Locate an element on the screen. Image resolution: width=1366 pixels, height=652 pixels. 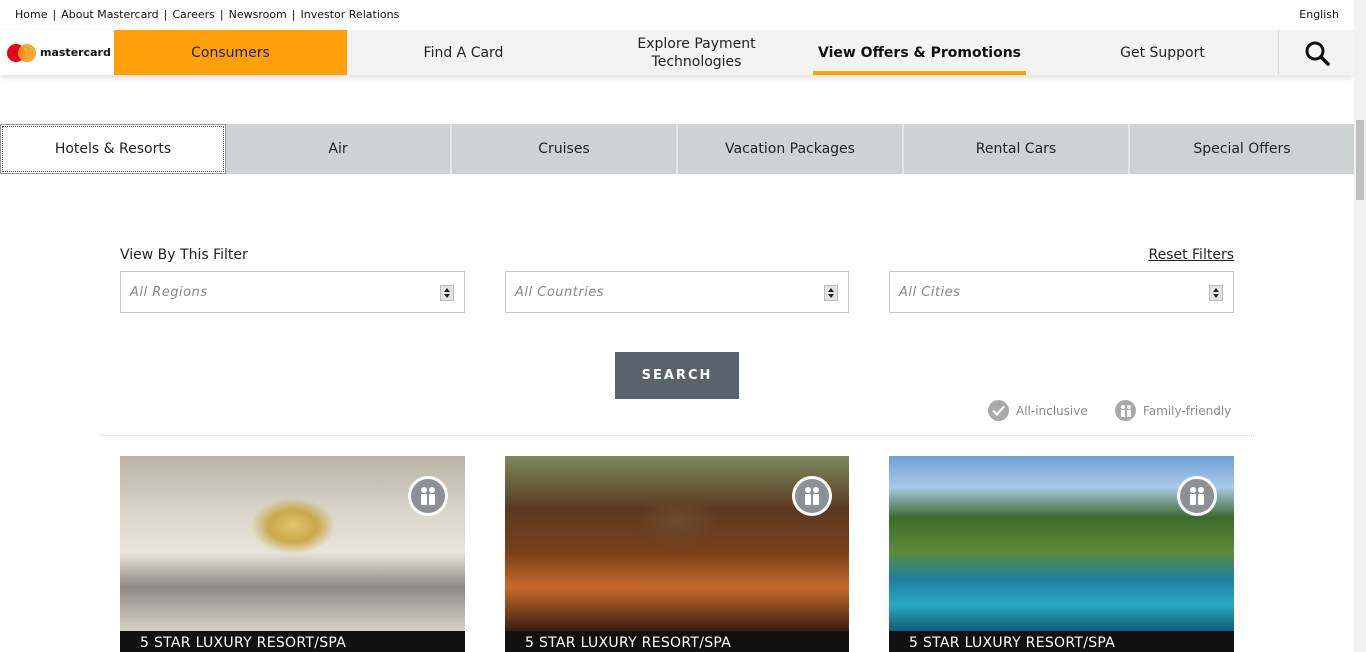
link-home: Home is located at coordinates (31, 14).